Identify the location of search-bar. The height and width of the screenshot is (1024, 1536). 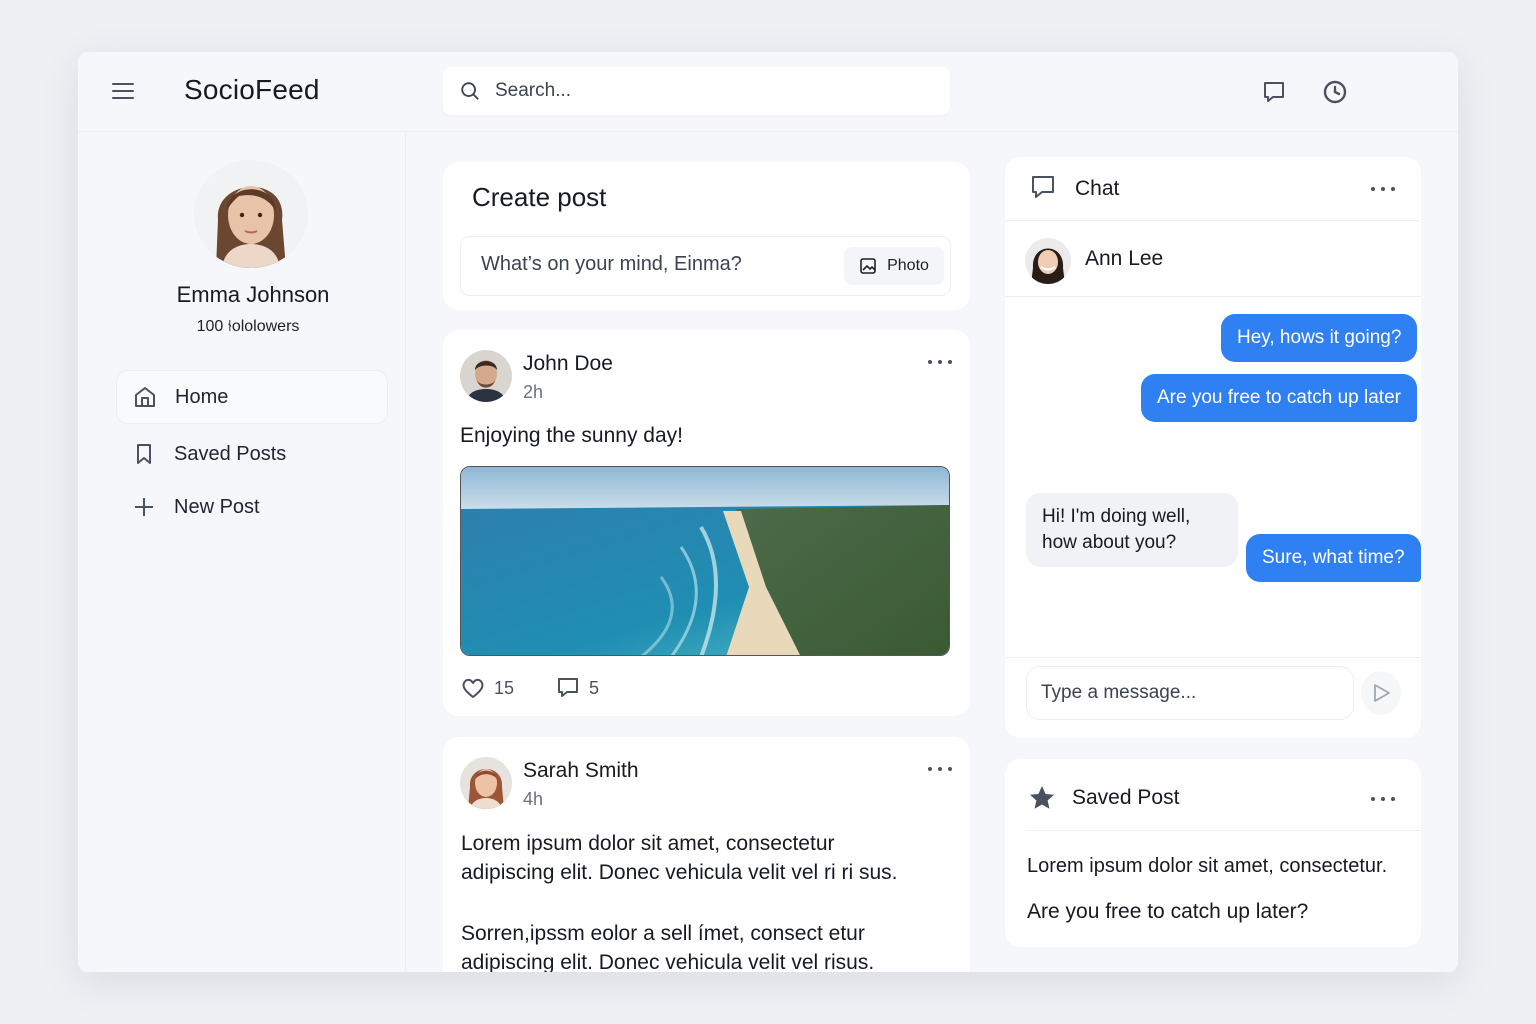
(696, 91).